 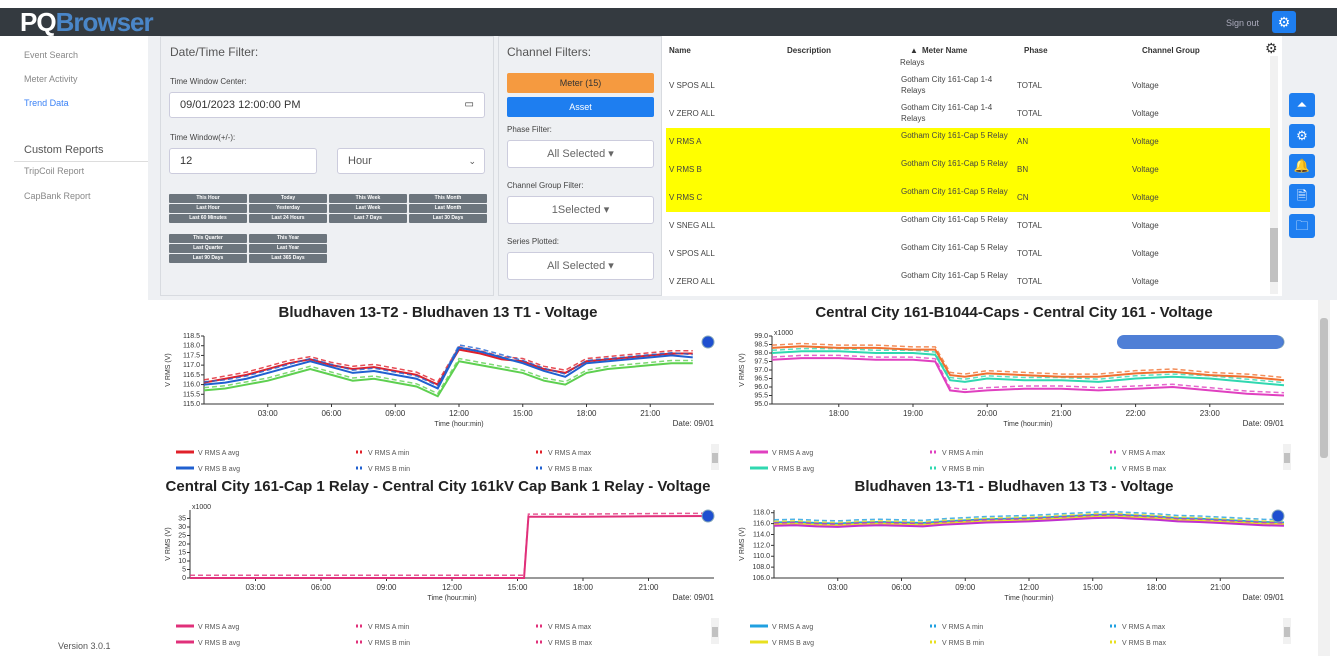 What do you see at coordinates (57, 196) in the screenshot?
I see `sidebar-item-capbank-report: CapBank Report` at bounding box center [57, 196].